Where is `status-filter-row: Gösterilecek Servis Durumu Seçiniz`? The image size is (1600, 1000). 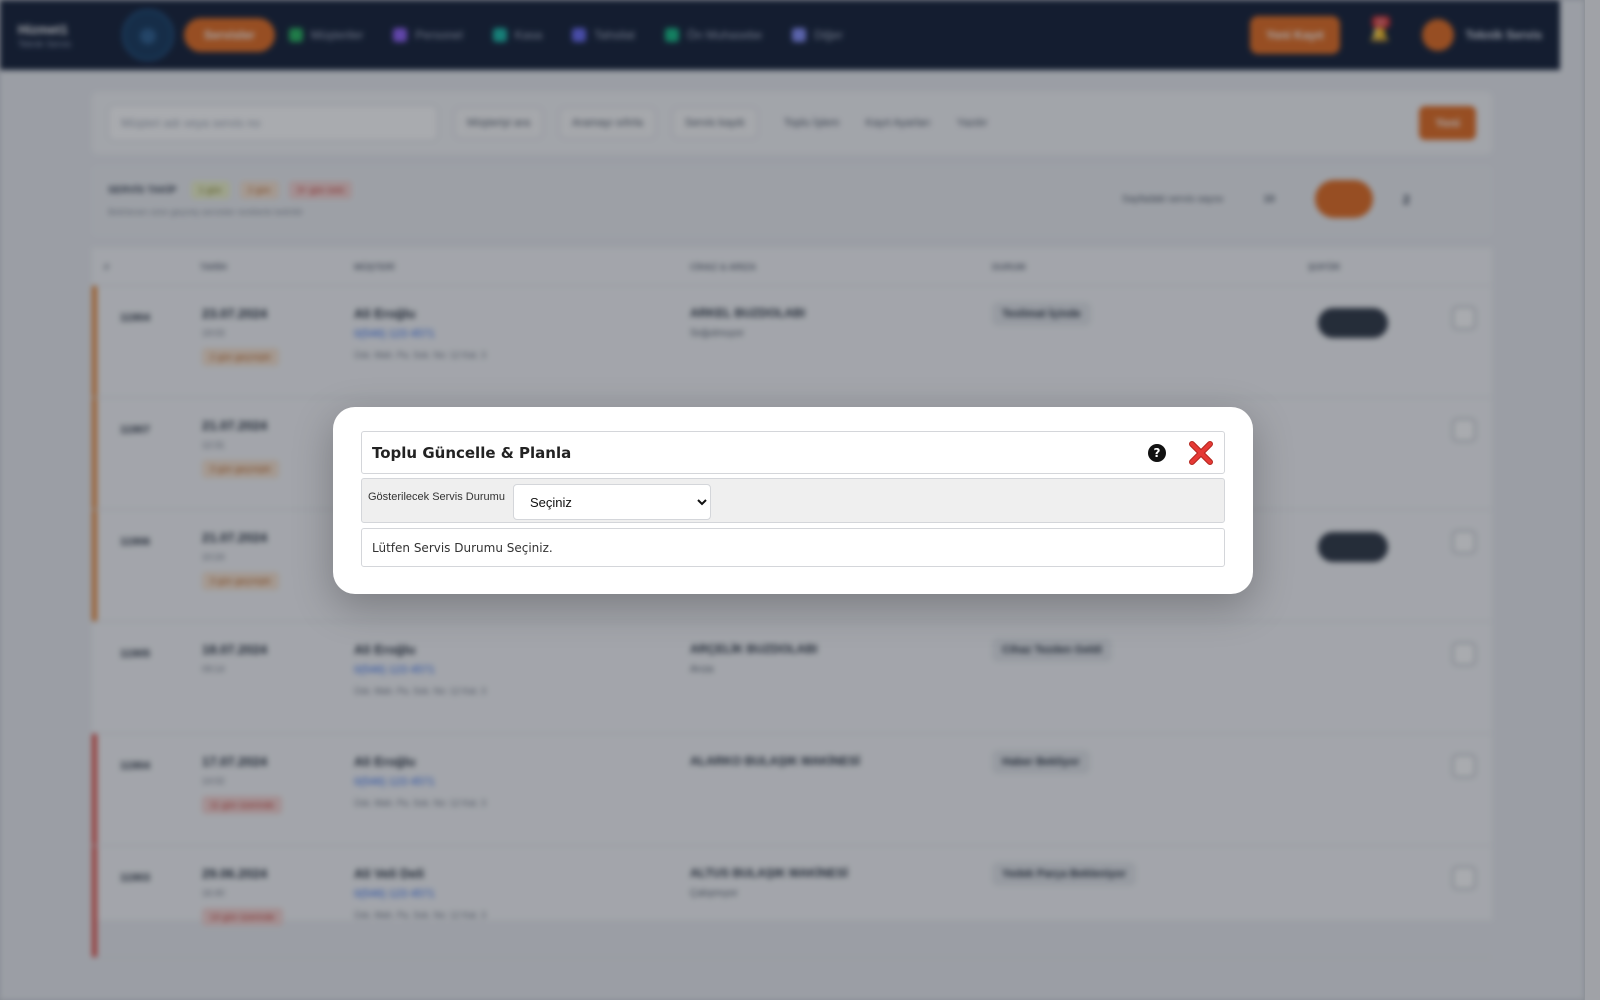
status-filter-row: Gösterilecek Servis Durumu Seçiniz is located at coordinates (793, 500).